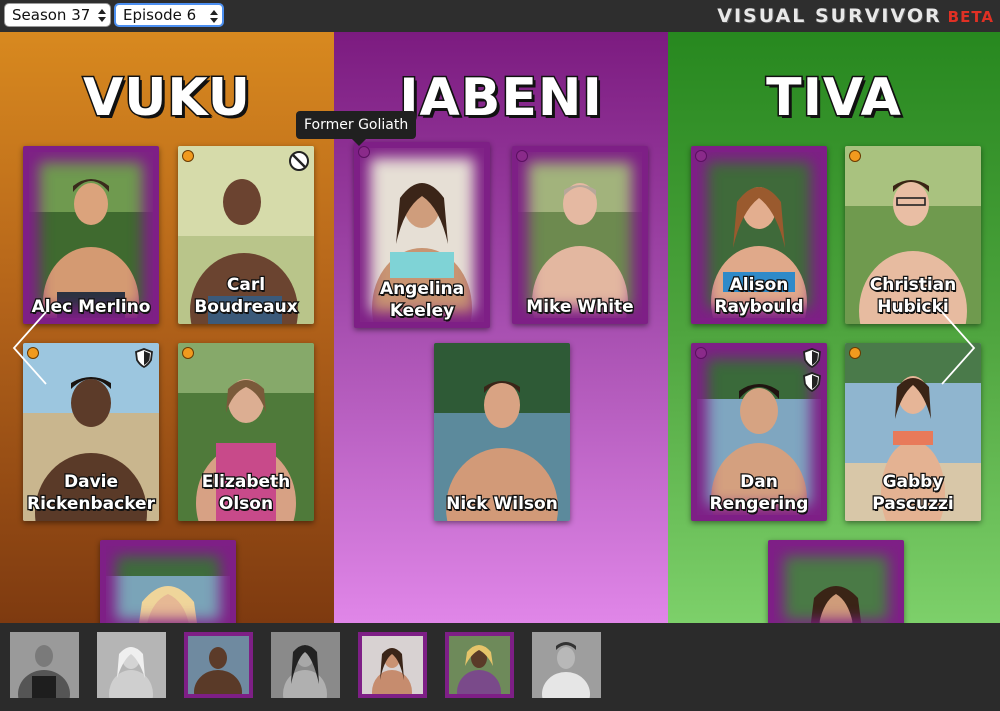  Describe the element at coordinates (829, 16) in the screenshot. I see `app-title: VISUAL SURVIVOR` at that location.